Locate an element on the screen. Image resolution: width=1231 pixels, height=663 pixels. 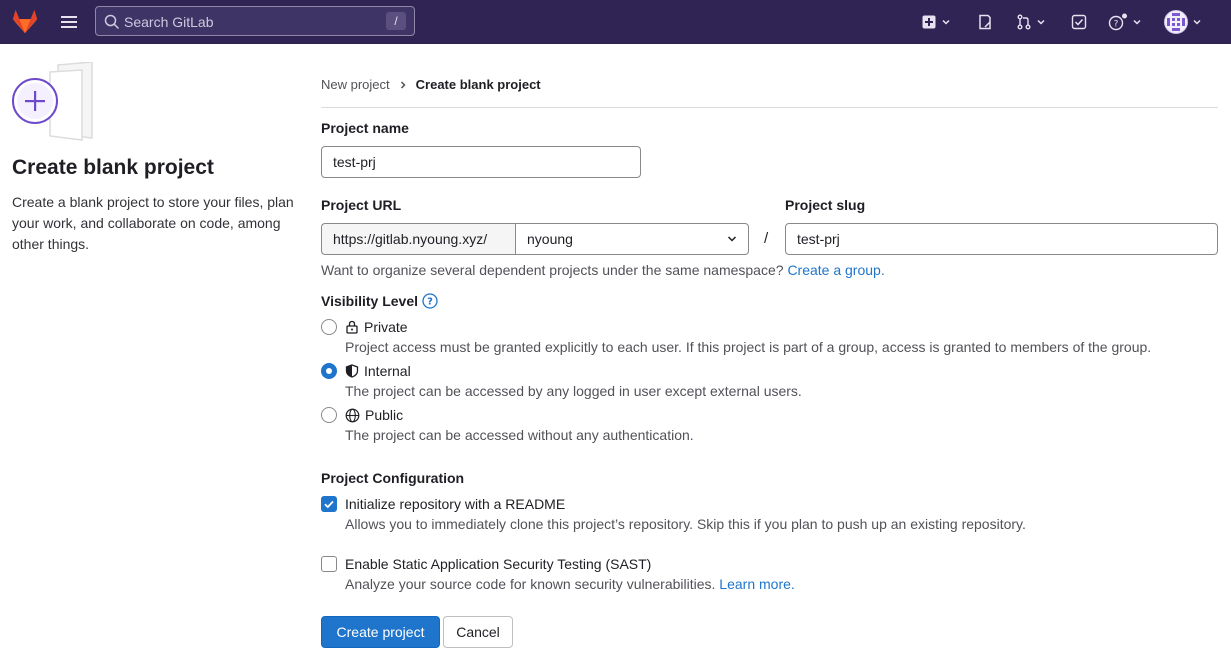
search-icon is located at coordinates (112, 22).